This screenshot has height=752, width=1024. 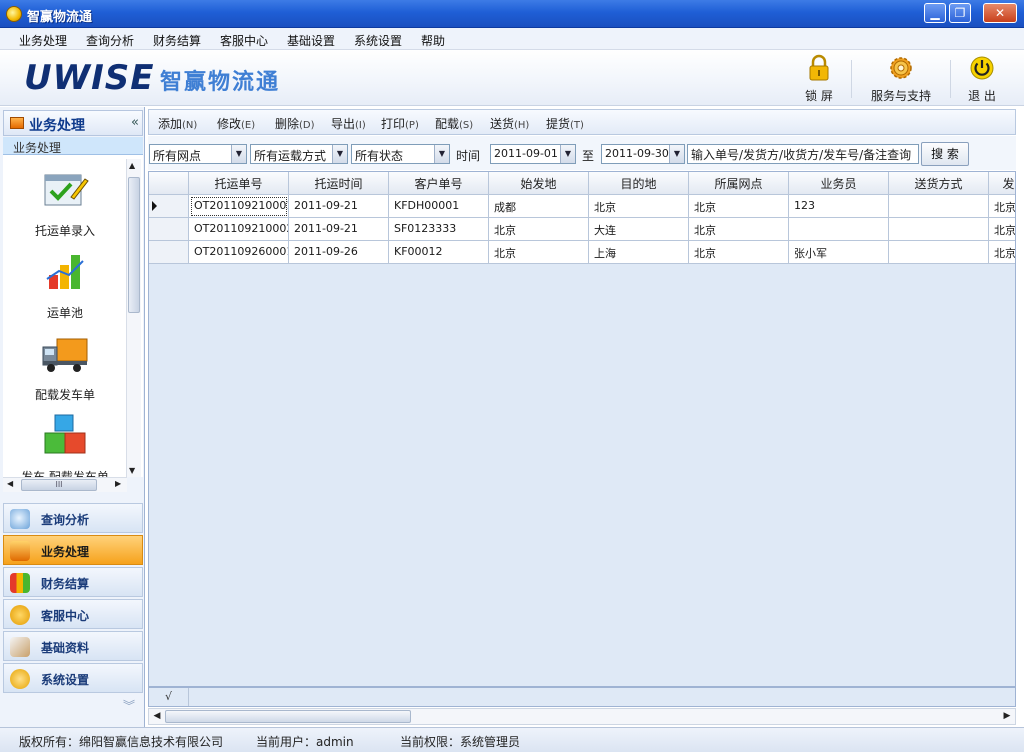 What do you see at coordinates (65, 285) in the screenshot?
I see `item-waybill-pool: 运单池` at bounding box center [65, 285].